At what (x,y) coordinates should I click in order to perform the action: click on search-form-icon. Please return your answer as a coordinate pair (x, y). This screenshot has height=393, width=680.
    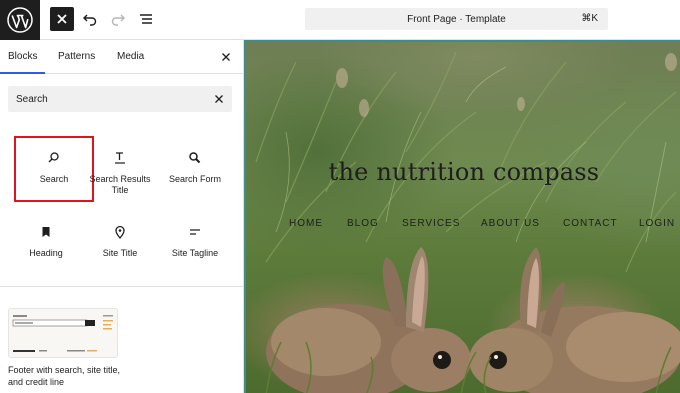
    Looking at the image, I should click on (195, 158).